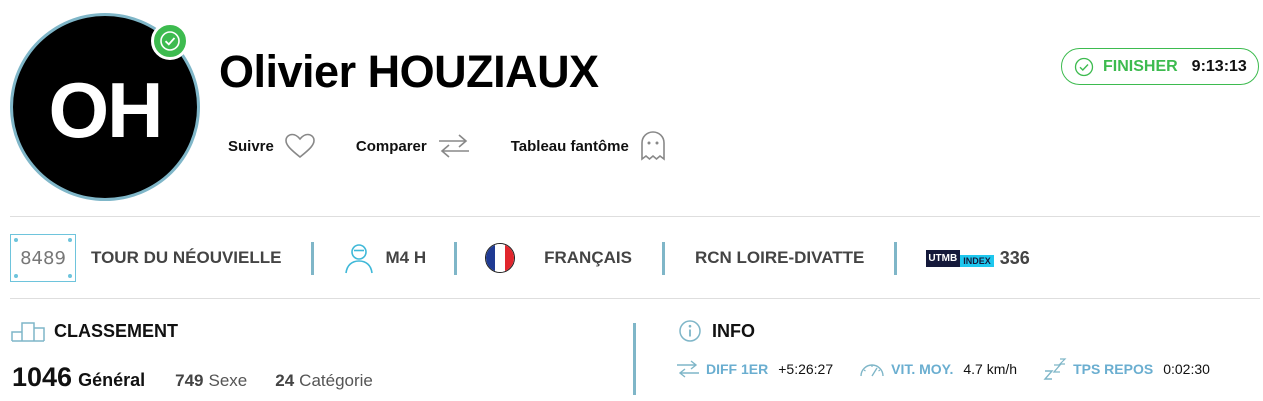 The height and width of the screenshot is (401, 1263). I want to click on compare-button: Comparer, so click(413, 146).